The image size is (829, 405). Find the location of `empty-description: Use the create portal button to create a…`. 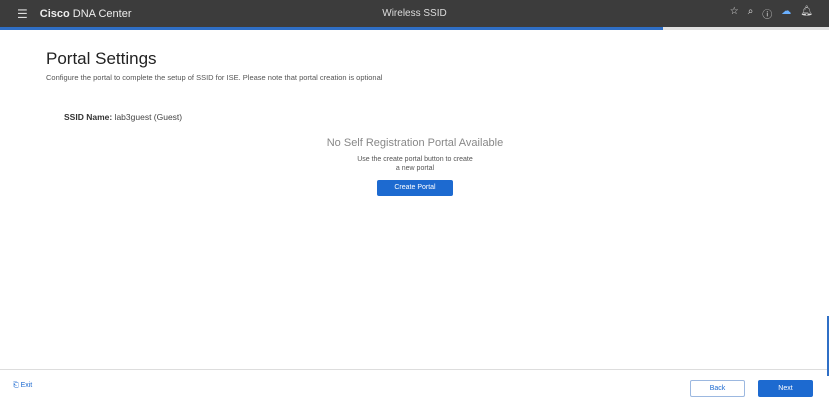

empty-description: Use the create portal button to create a… is located at coordinates (415, 164).